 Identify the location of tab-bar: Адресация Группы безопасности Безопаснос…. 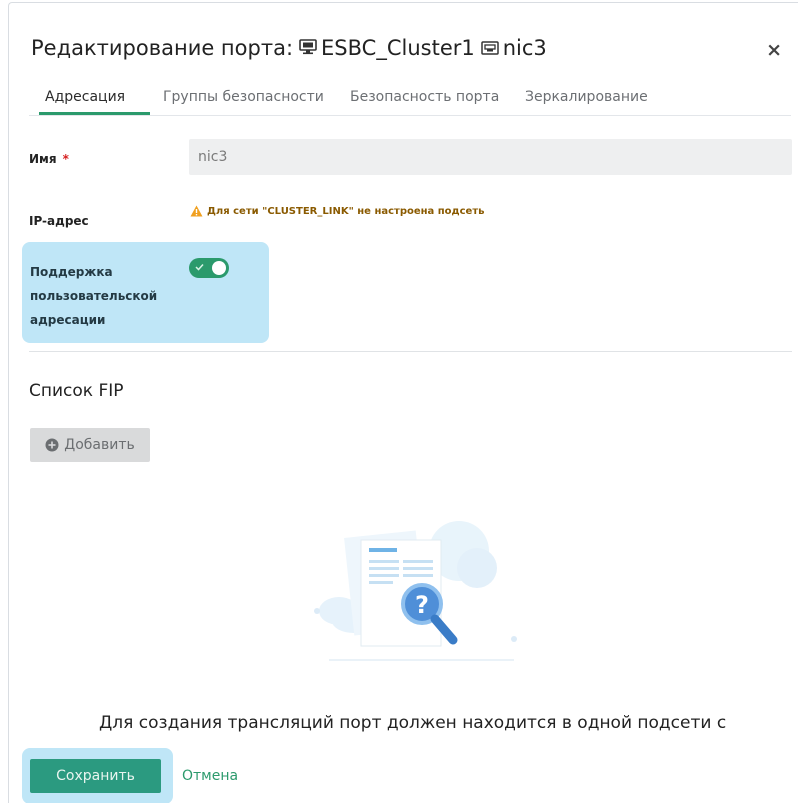
(410, 100).